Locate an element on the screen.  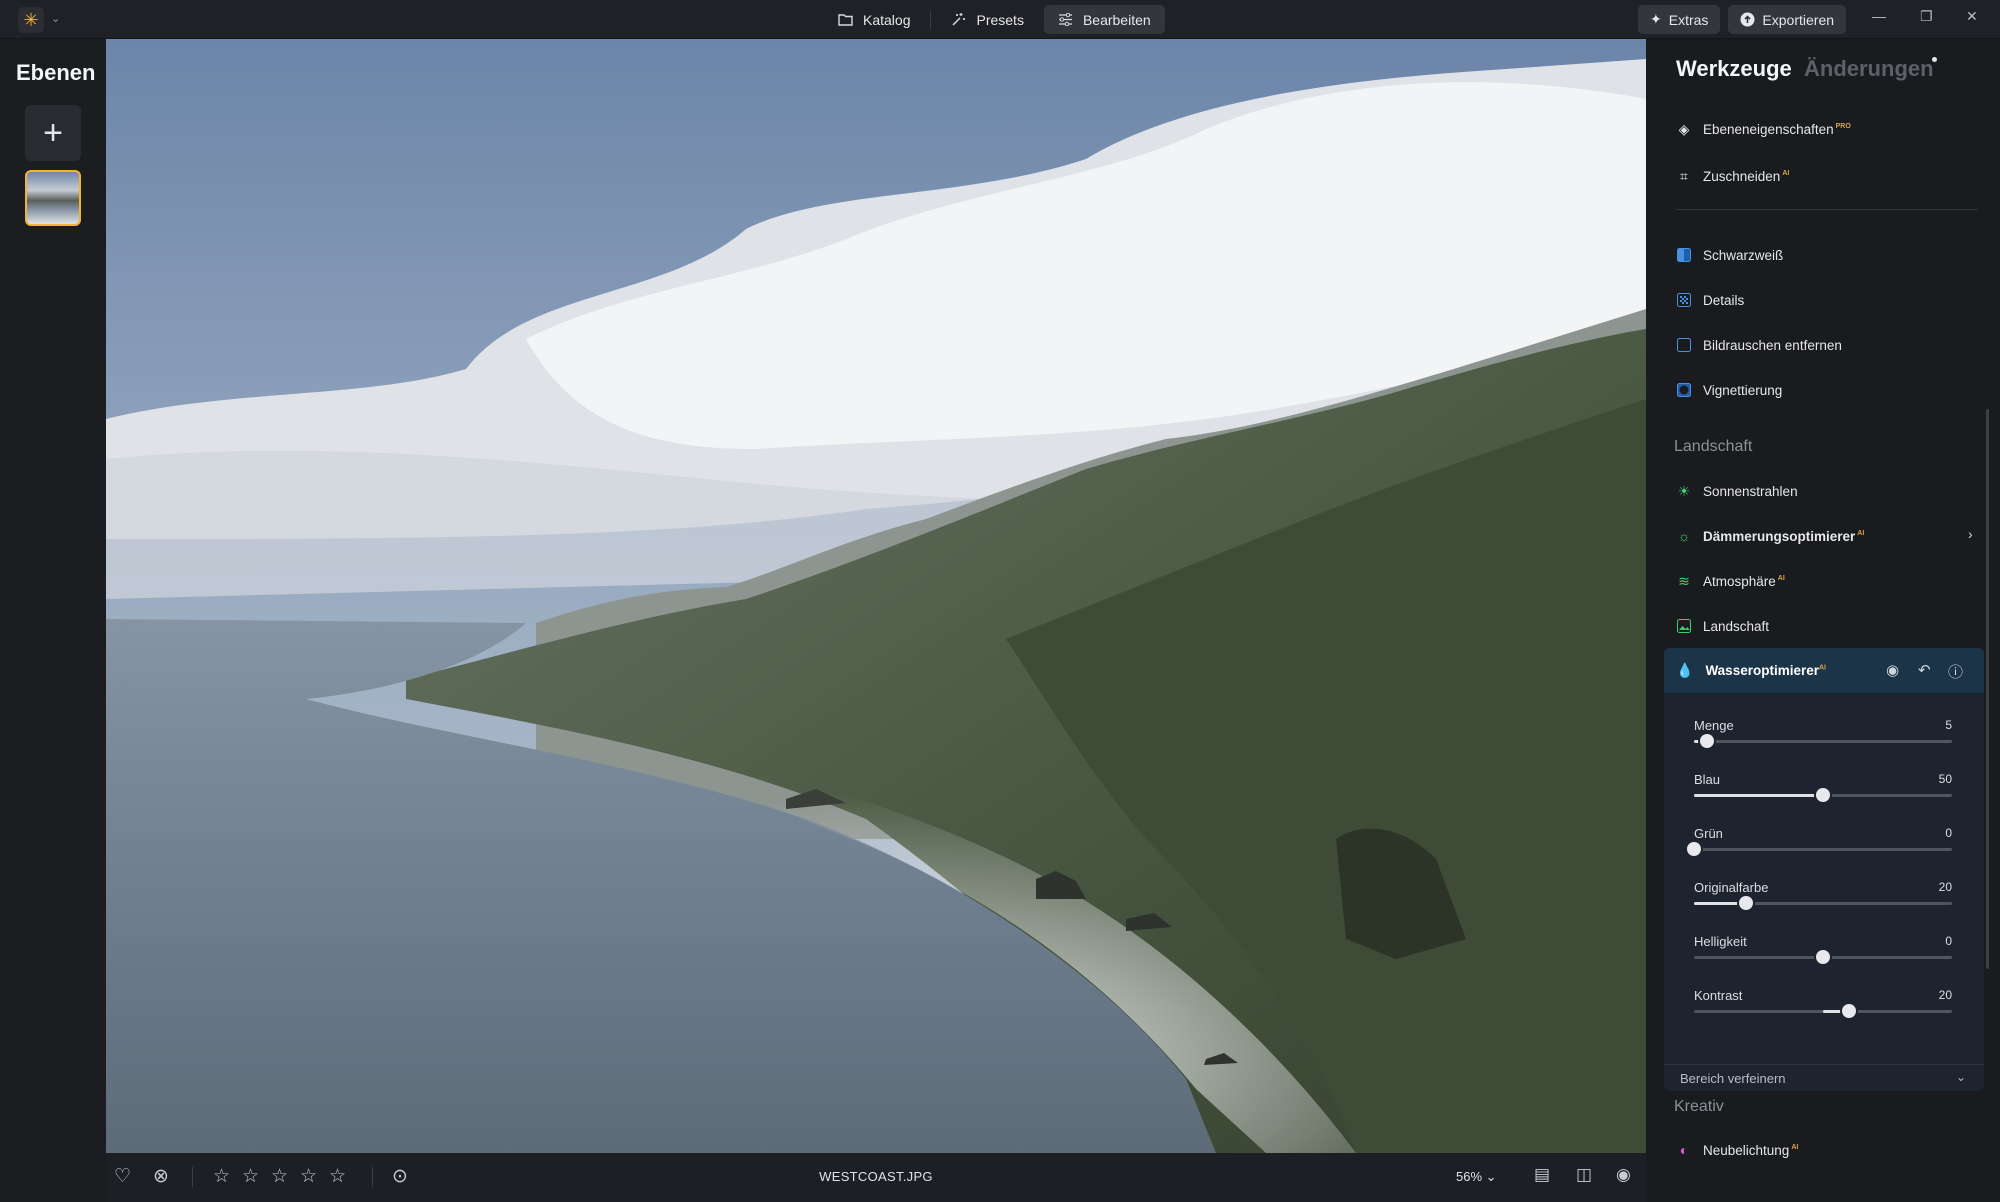
file-name-text: WESTCOAST.JPG is located at coordinates (876, 1176).